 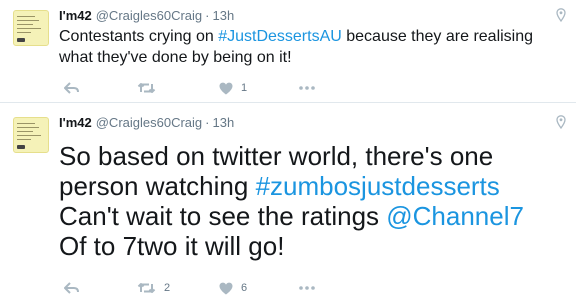 What do you see at coordinates (209, 88) in the screenshot?
I see `tweet-actions: 1` at bounding box center [209, 88].